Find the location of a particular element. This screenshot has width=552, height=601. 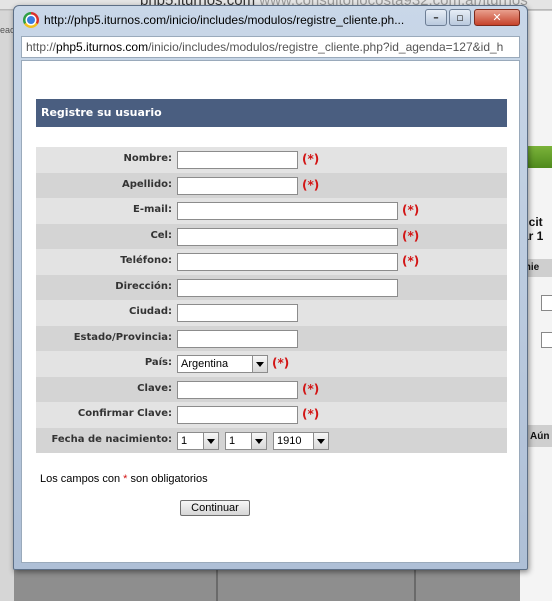

label-ciudad: Ciudad: is located at coordinates (150, 311).